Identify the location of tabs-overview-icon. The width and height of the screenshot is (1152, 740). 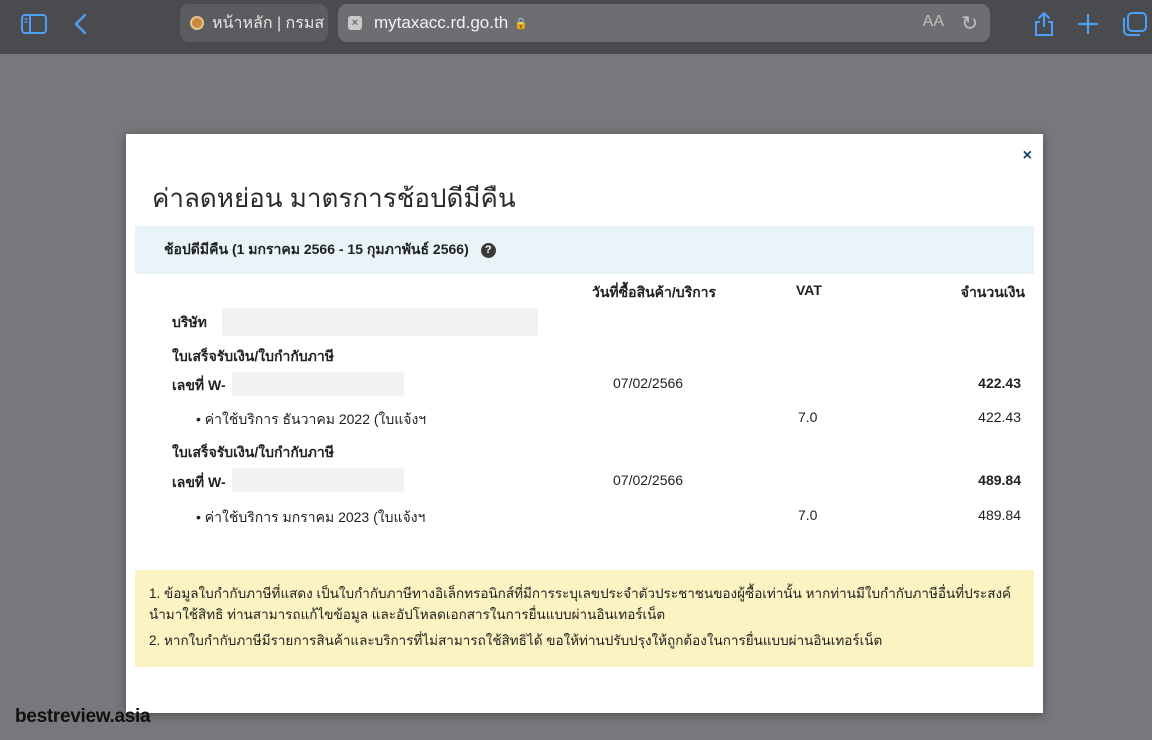
(1134, 24).